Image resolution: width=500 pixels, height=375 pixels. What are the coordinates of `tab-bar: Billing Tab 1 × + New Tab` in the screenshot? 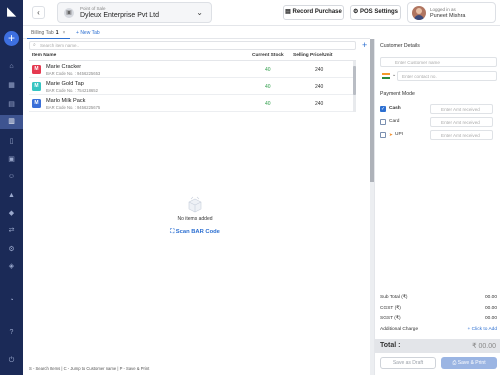 It's located at (196, 32).